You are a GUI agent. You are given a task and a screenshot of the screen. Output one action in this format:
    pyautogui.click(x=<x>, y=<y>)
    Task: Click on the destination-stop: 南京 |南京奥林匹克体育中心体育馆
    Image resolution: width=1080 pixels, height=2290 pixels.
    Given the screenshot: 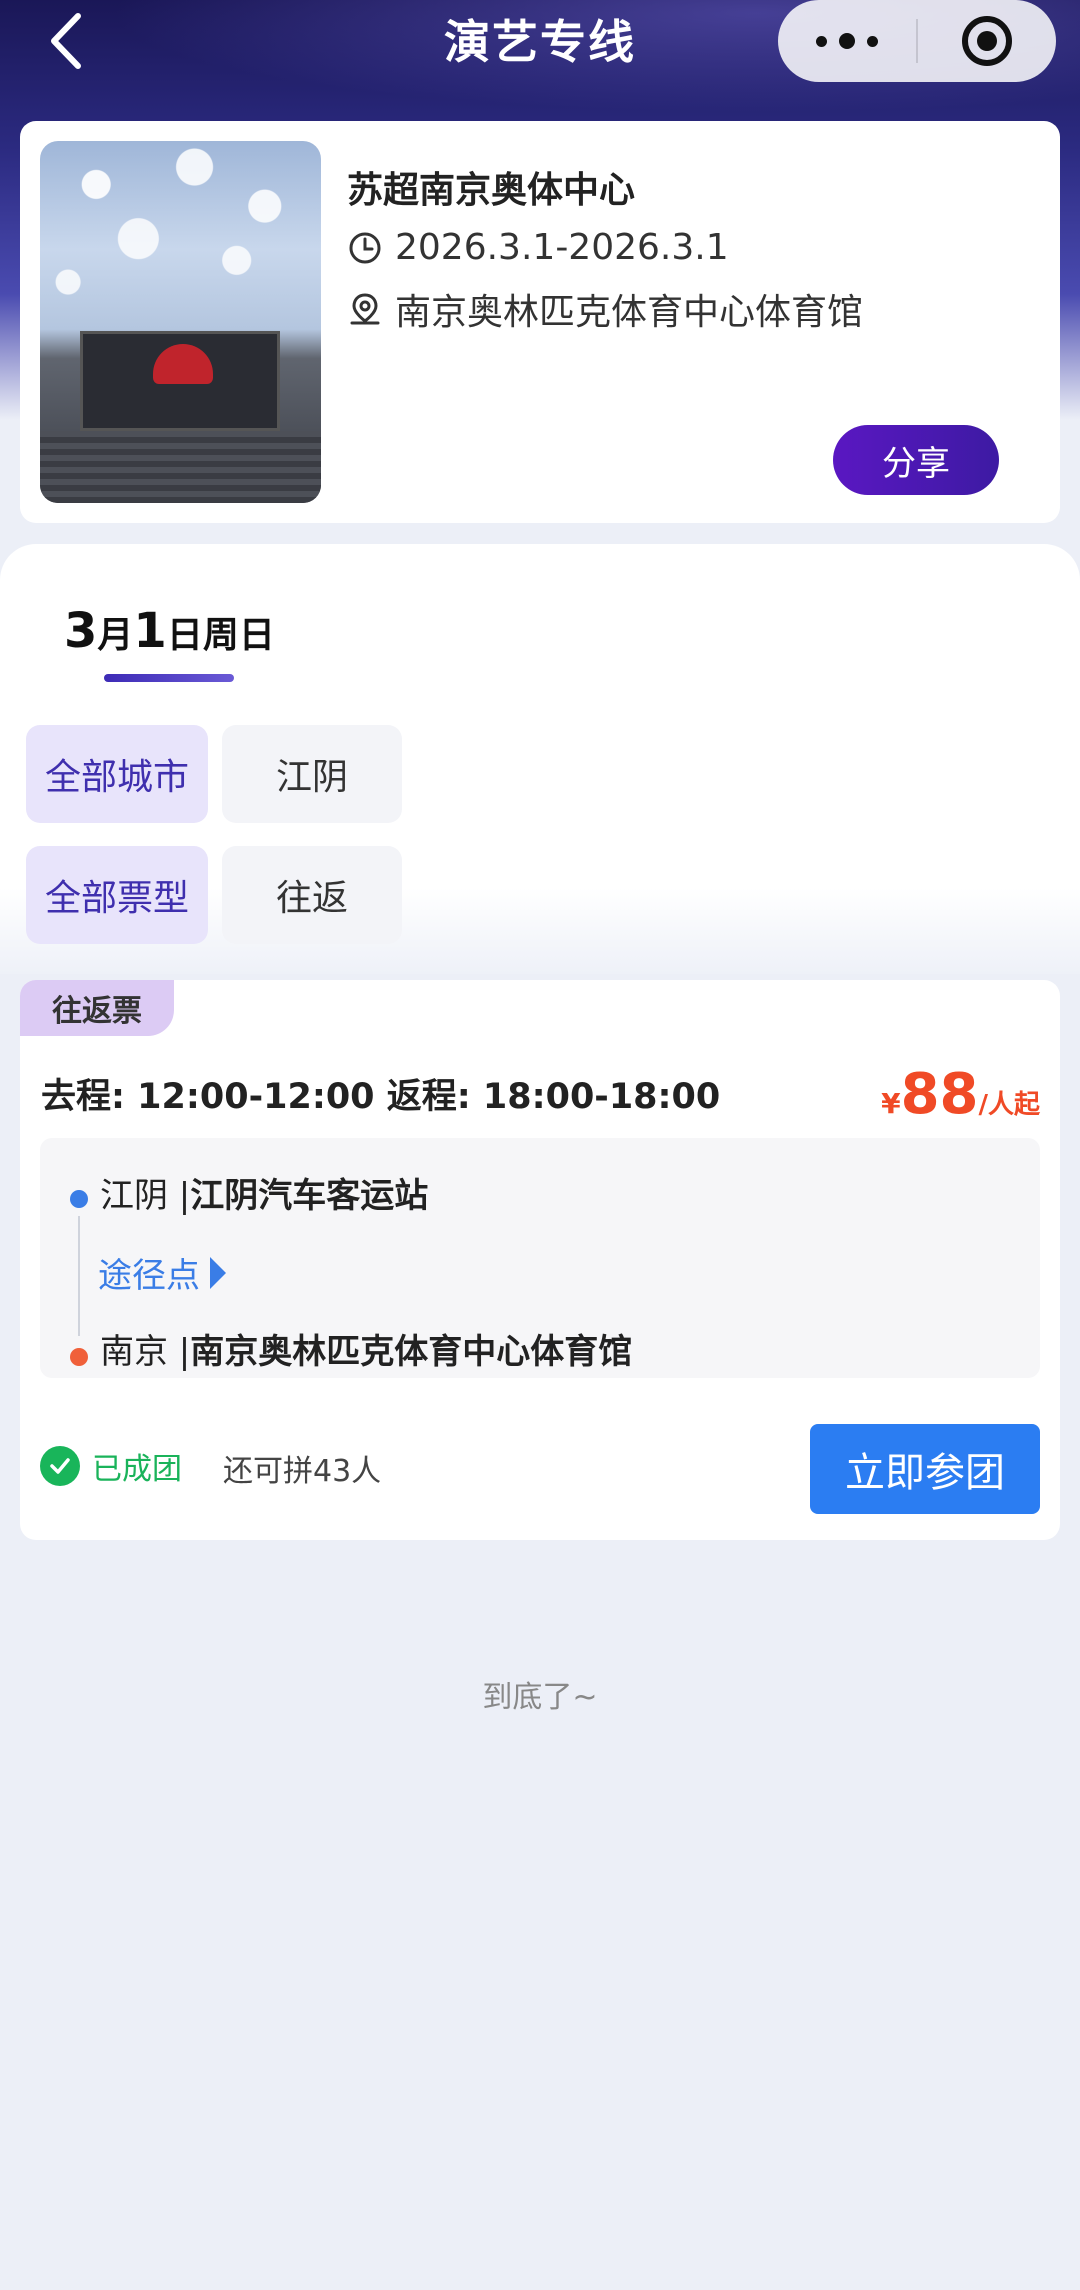 What is the action you would take?
    pyautogui.click(x=366, y=1348)
    